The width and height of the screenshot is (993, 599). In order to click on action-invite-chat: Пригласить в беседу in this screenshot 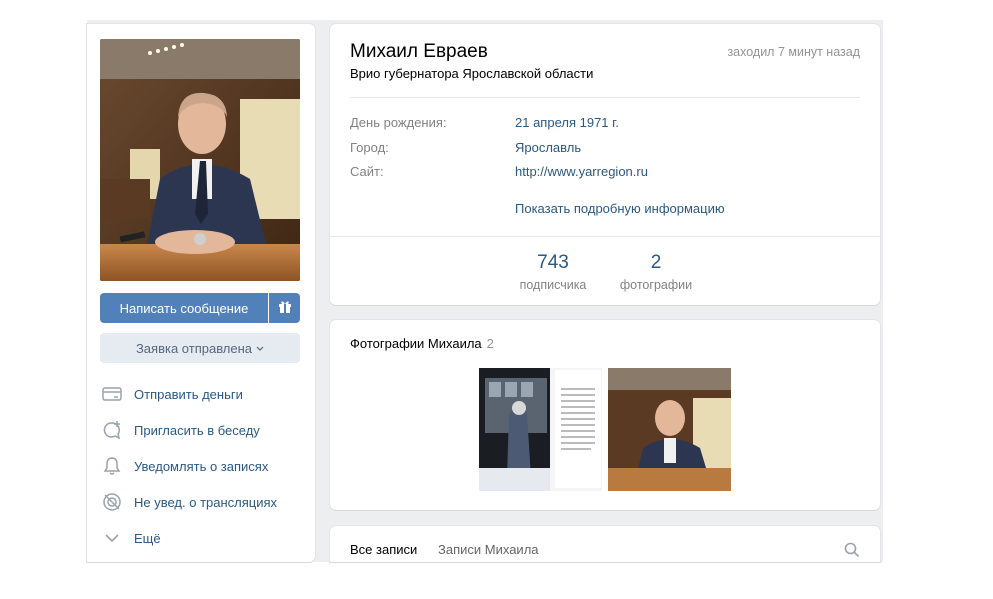, I will do `click(200, 430)`.